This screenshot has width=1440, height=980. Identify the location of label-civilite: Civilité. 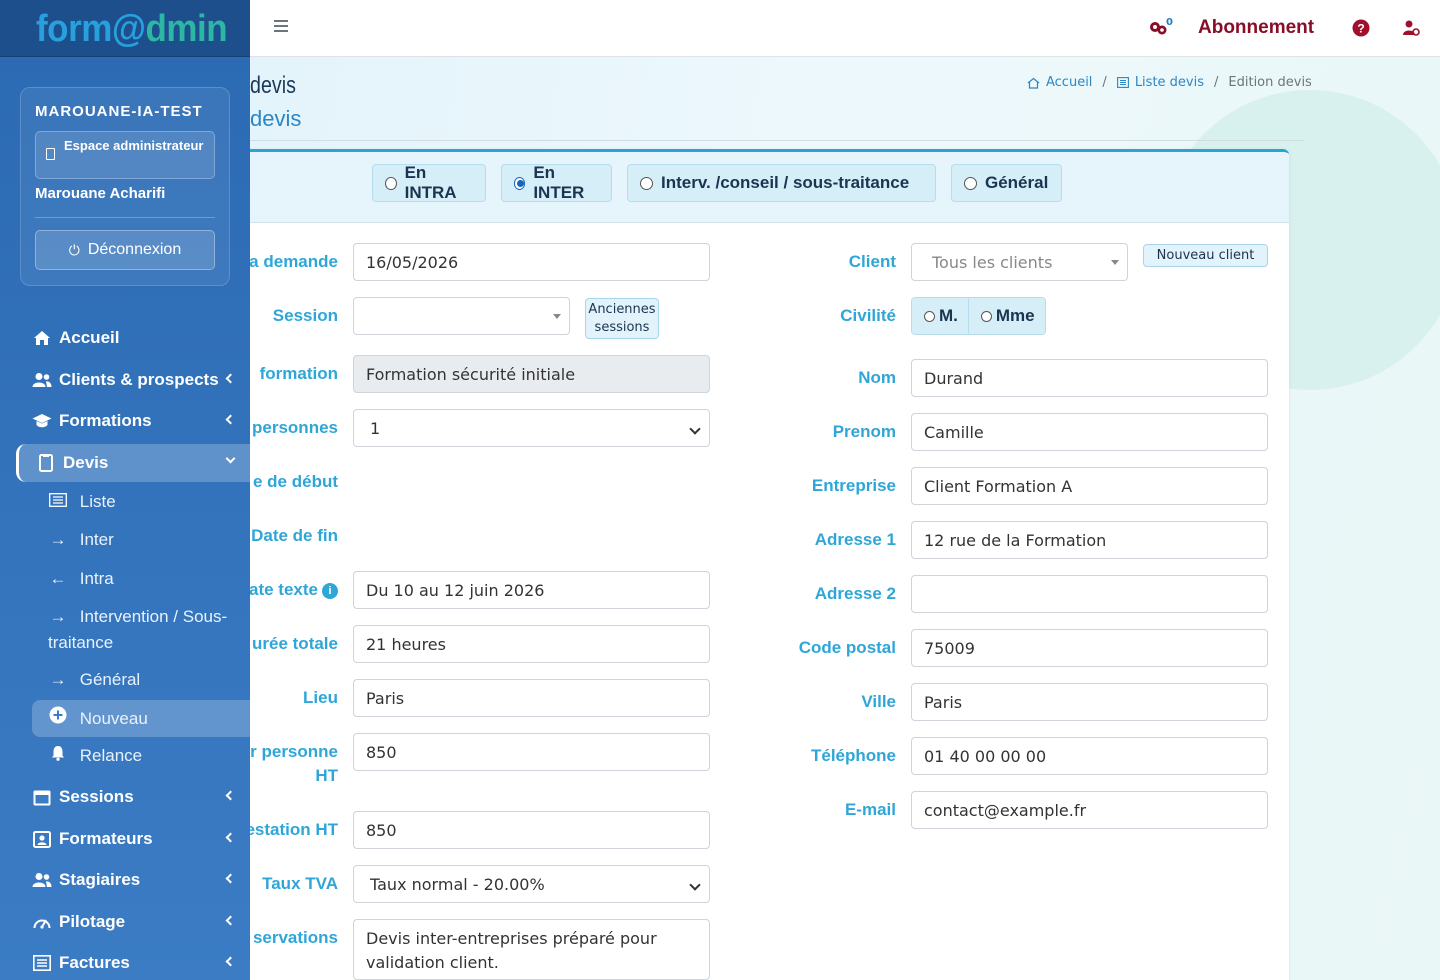
(868, 315).